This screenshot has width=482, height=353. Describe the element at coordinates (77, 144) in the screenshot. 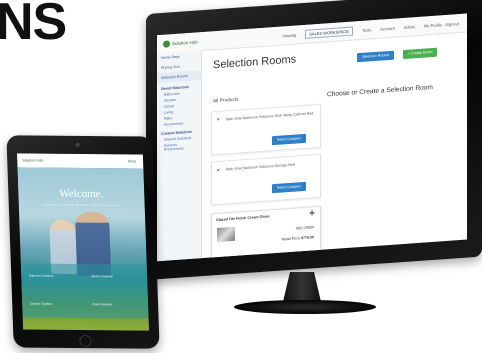

I see `camera-icon` at that location.